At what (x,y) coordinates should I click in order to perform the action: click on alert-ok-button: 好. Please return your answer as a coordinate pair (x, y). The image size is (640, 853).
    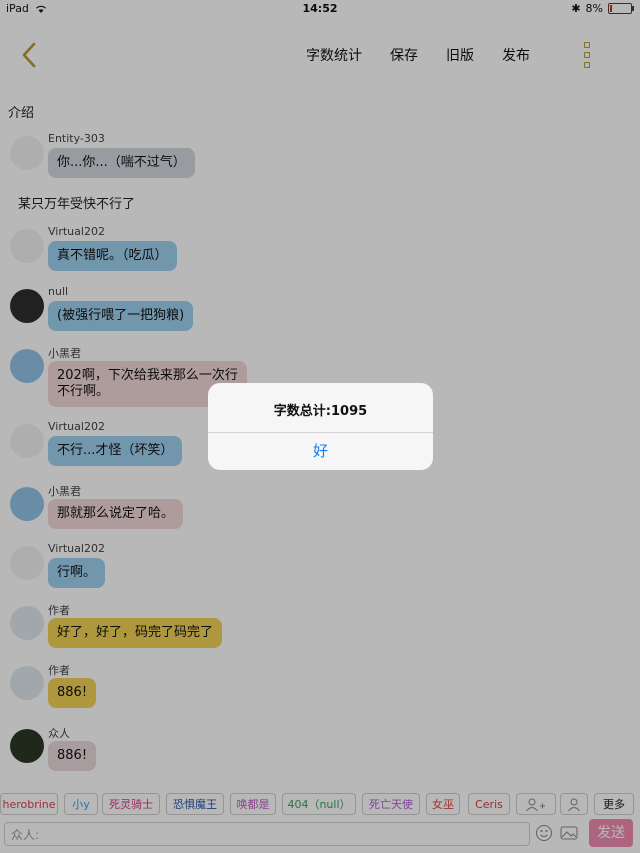
    Looking at the image, I should click on (320, 451).